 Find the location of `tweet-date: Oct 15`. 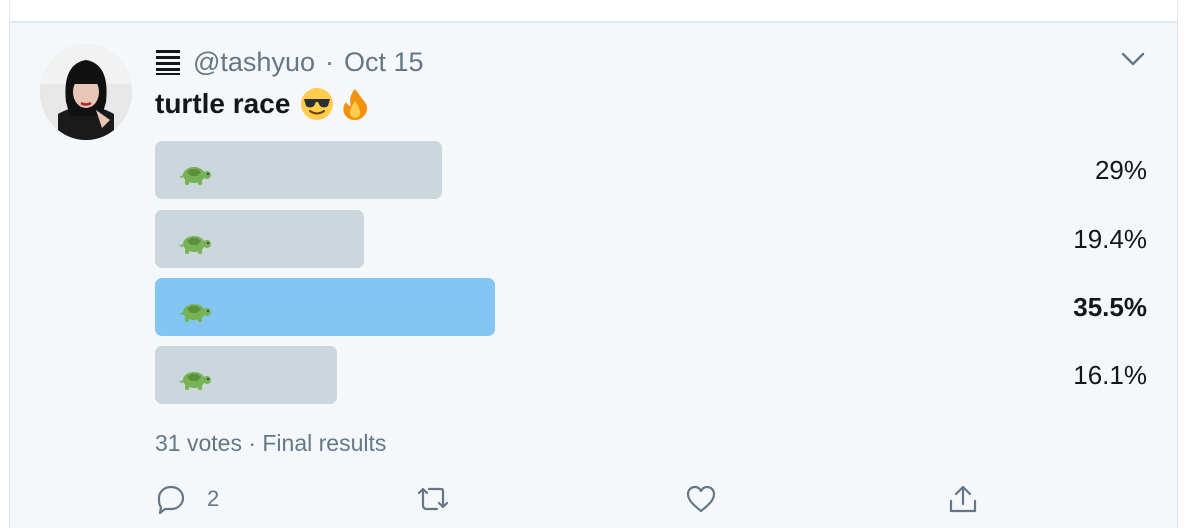

tweet-date: Oct 15 is located at coordinates (384, 62).